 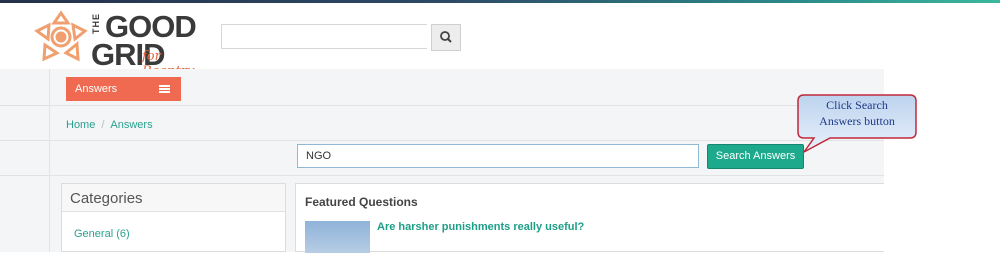 I want to click on featured-question-link: Are harsher punishments really useful?, so click(x=480, y=227).